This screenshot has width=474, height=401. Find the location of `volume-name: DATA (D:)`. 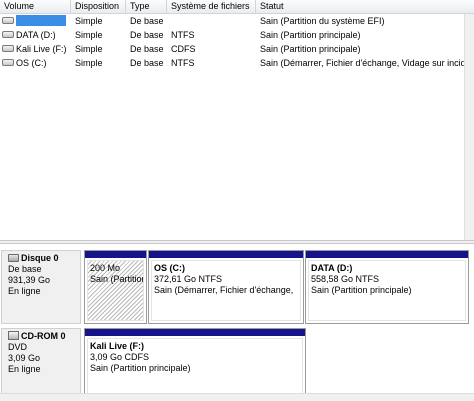

volume-name: DATA (D:) is located at coordinates (36, 35).